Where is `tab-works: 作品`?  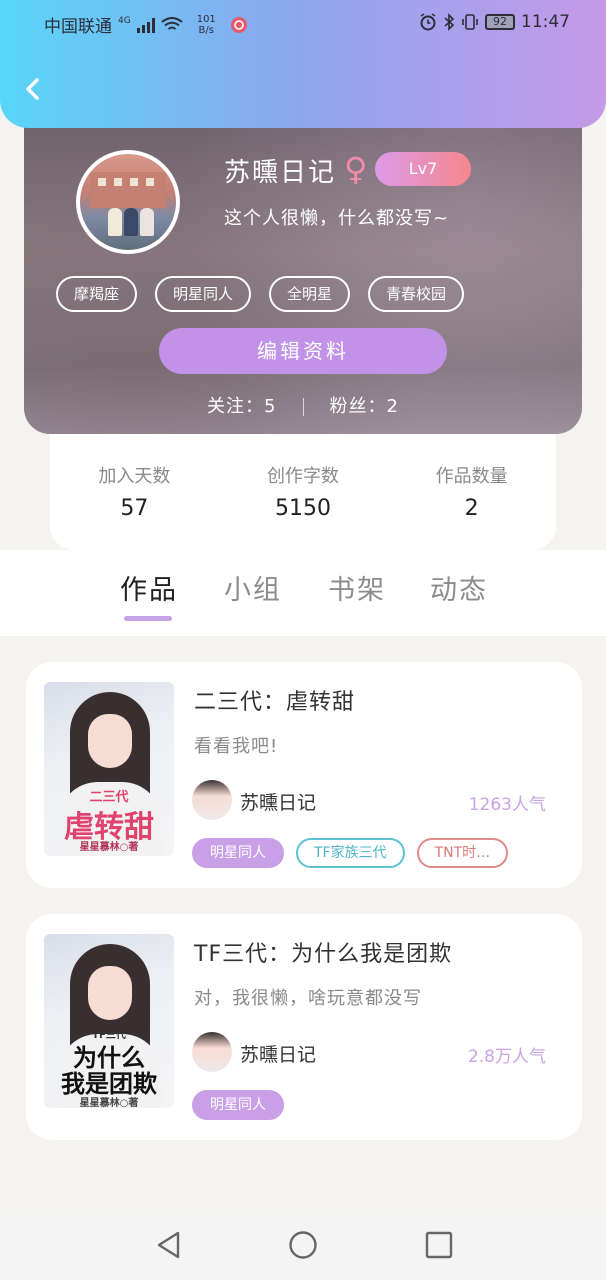
tab-works: 作品 is located at coordinates (149, 587).